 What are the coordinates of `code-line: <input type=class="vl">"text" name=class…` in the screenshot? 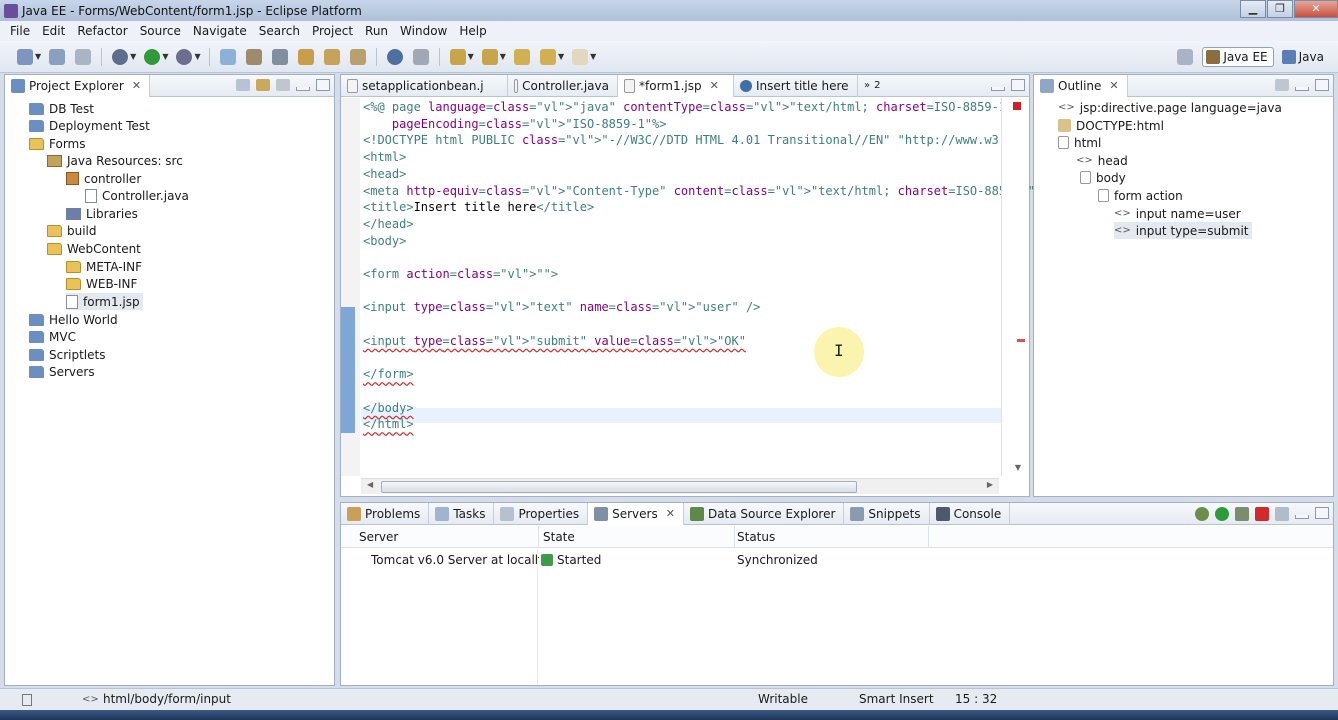 It's located at (561, 307).